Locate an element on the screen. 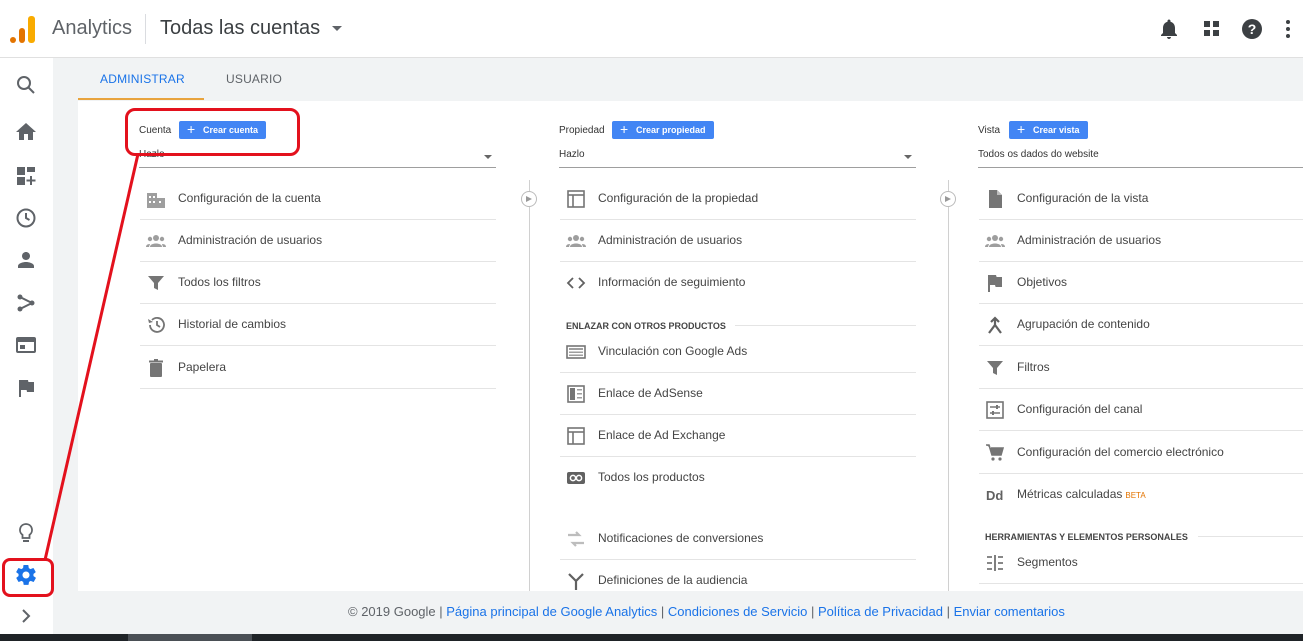  channel-icon is located at coordinates (995, 410).